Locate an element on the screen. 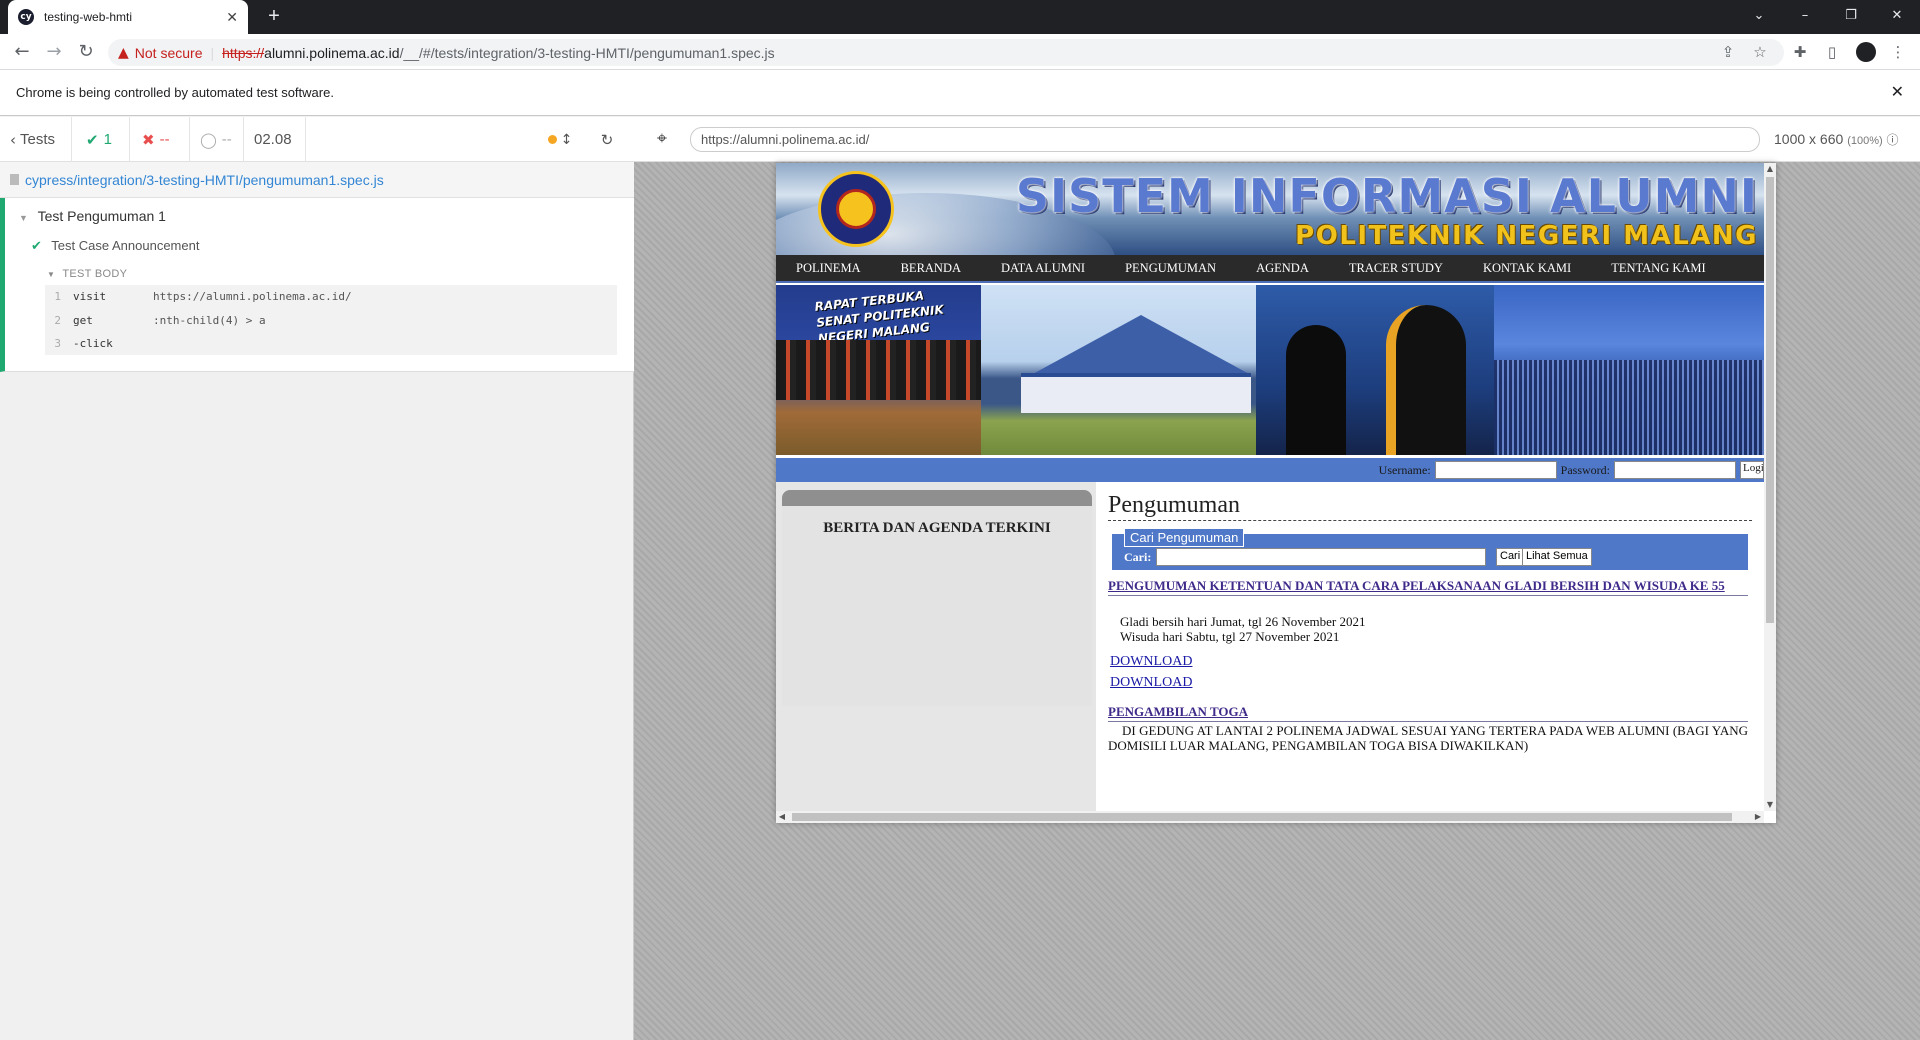 The width and height of the screenshot is (1920, 1040). pending-count: ◯ -- is located at coordinates (217, 139).